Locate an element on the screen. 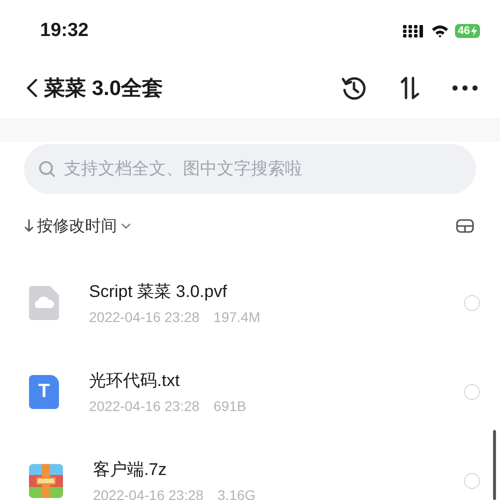 The height and width of the screenshot is (500, 500). file-name: 光环代码.txt is located at coordinates (276, 380).